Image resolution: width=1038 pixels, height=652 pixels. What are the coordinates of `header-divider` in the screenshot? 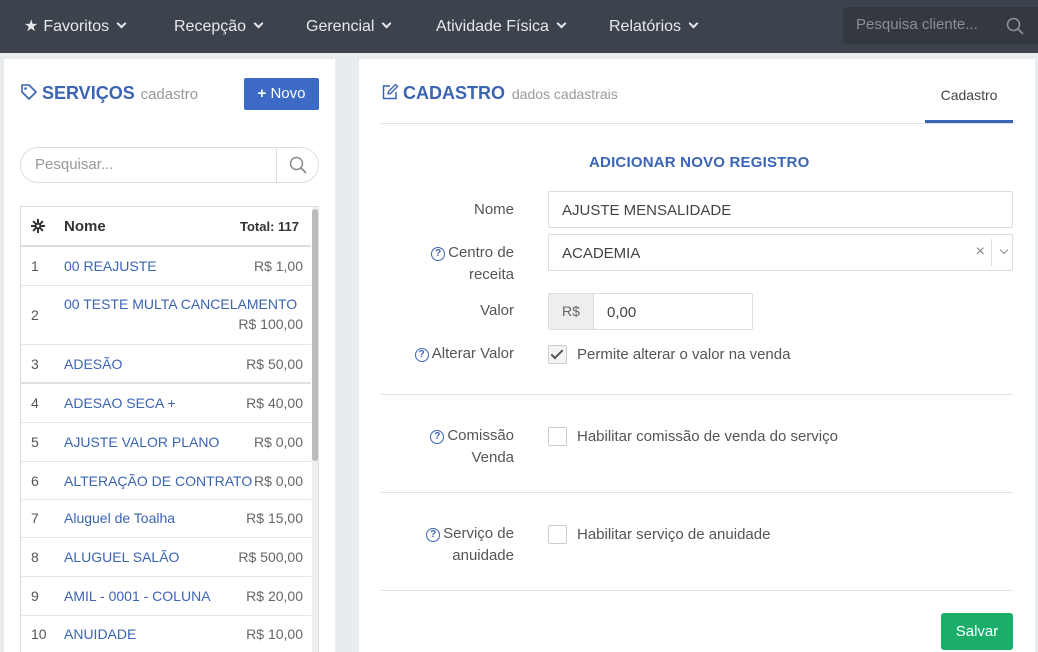 It's located at (697, 123).